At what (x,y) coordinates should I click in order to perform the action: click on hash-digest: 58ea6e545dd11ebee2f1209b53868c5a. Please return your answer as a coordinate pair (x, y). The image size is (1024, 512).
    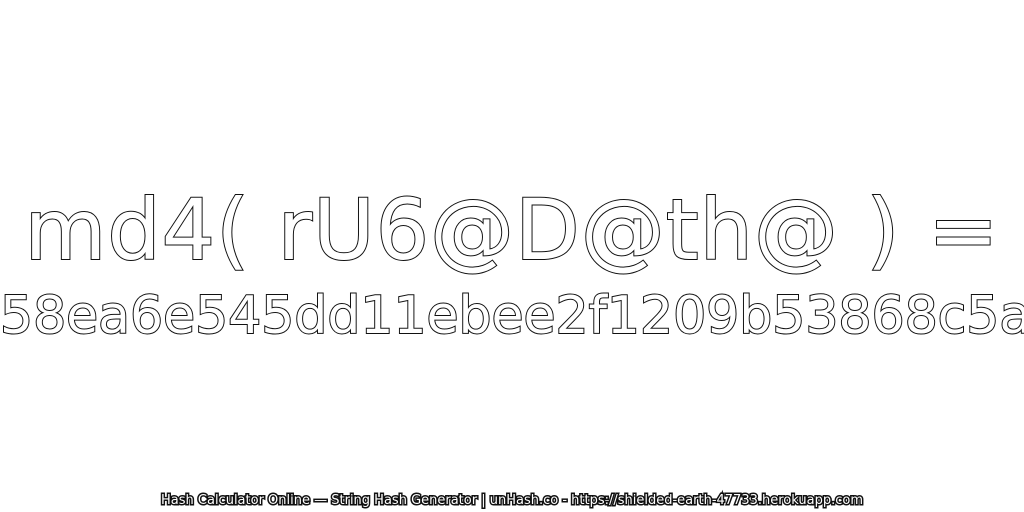
    Looking at the image, I should click on (512, 316).